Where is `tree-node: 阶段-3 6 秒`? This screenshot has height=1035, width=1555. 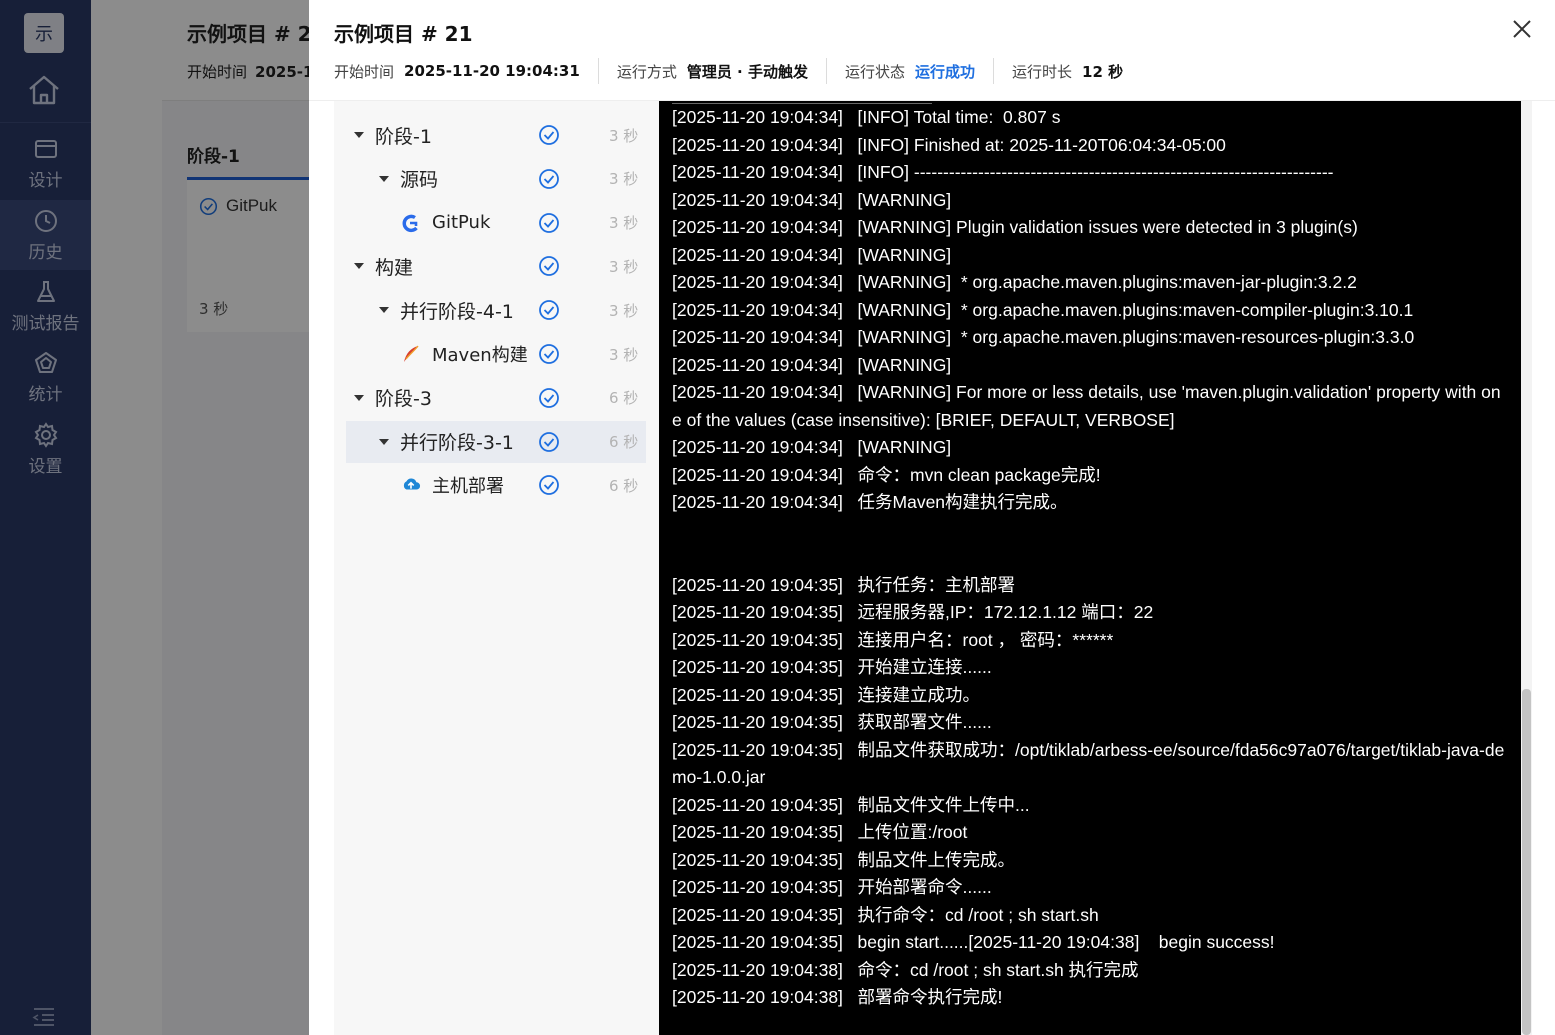 tree-node: 阶段-3 6 秒 is located at coordinates (496, 398).